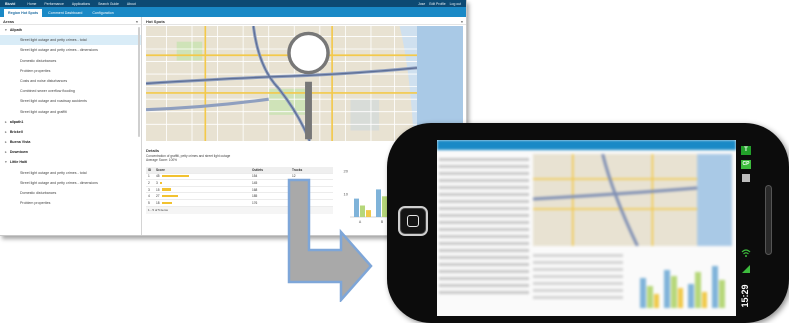  I want to click on area-group: ▾ Little Haiti, so click(70, 162).